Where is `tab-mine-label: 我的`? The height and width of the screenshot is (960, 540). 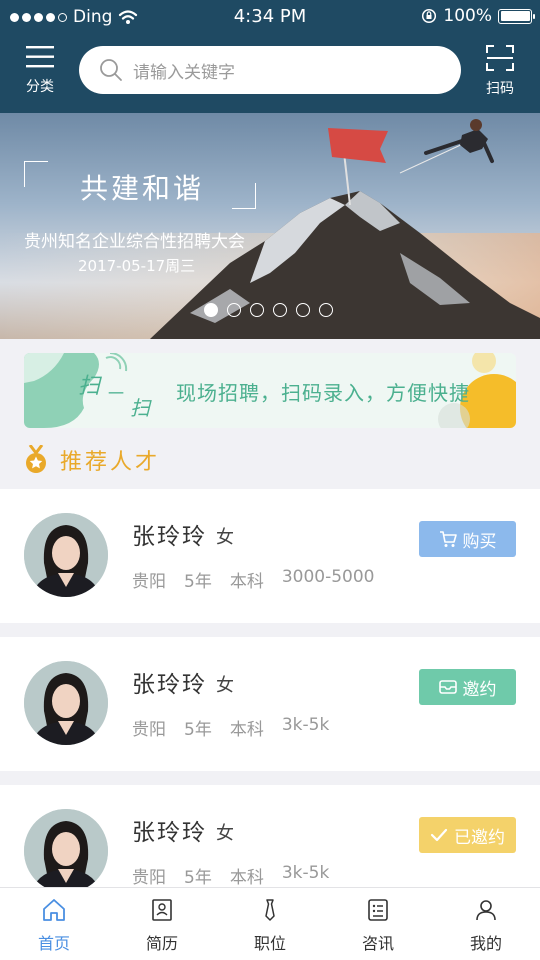
tab-mine-label: 我的 is located at coordinates (485, 943).